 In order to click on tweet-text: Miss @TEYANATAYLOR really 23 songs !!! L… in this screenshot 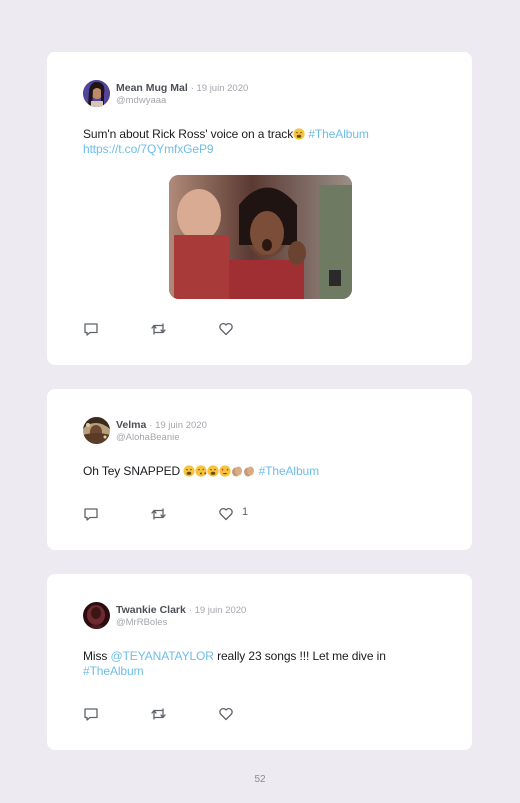, I will do `click(262, 664)`.